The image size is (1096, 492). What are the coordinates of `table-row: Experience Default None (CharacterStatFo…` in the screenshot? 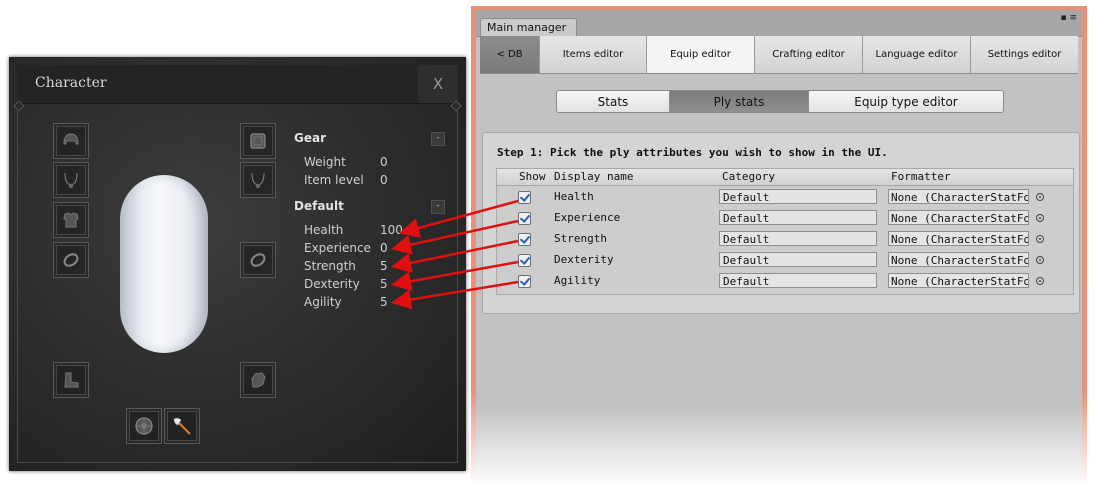 It's located at (785, 218).